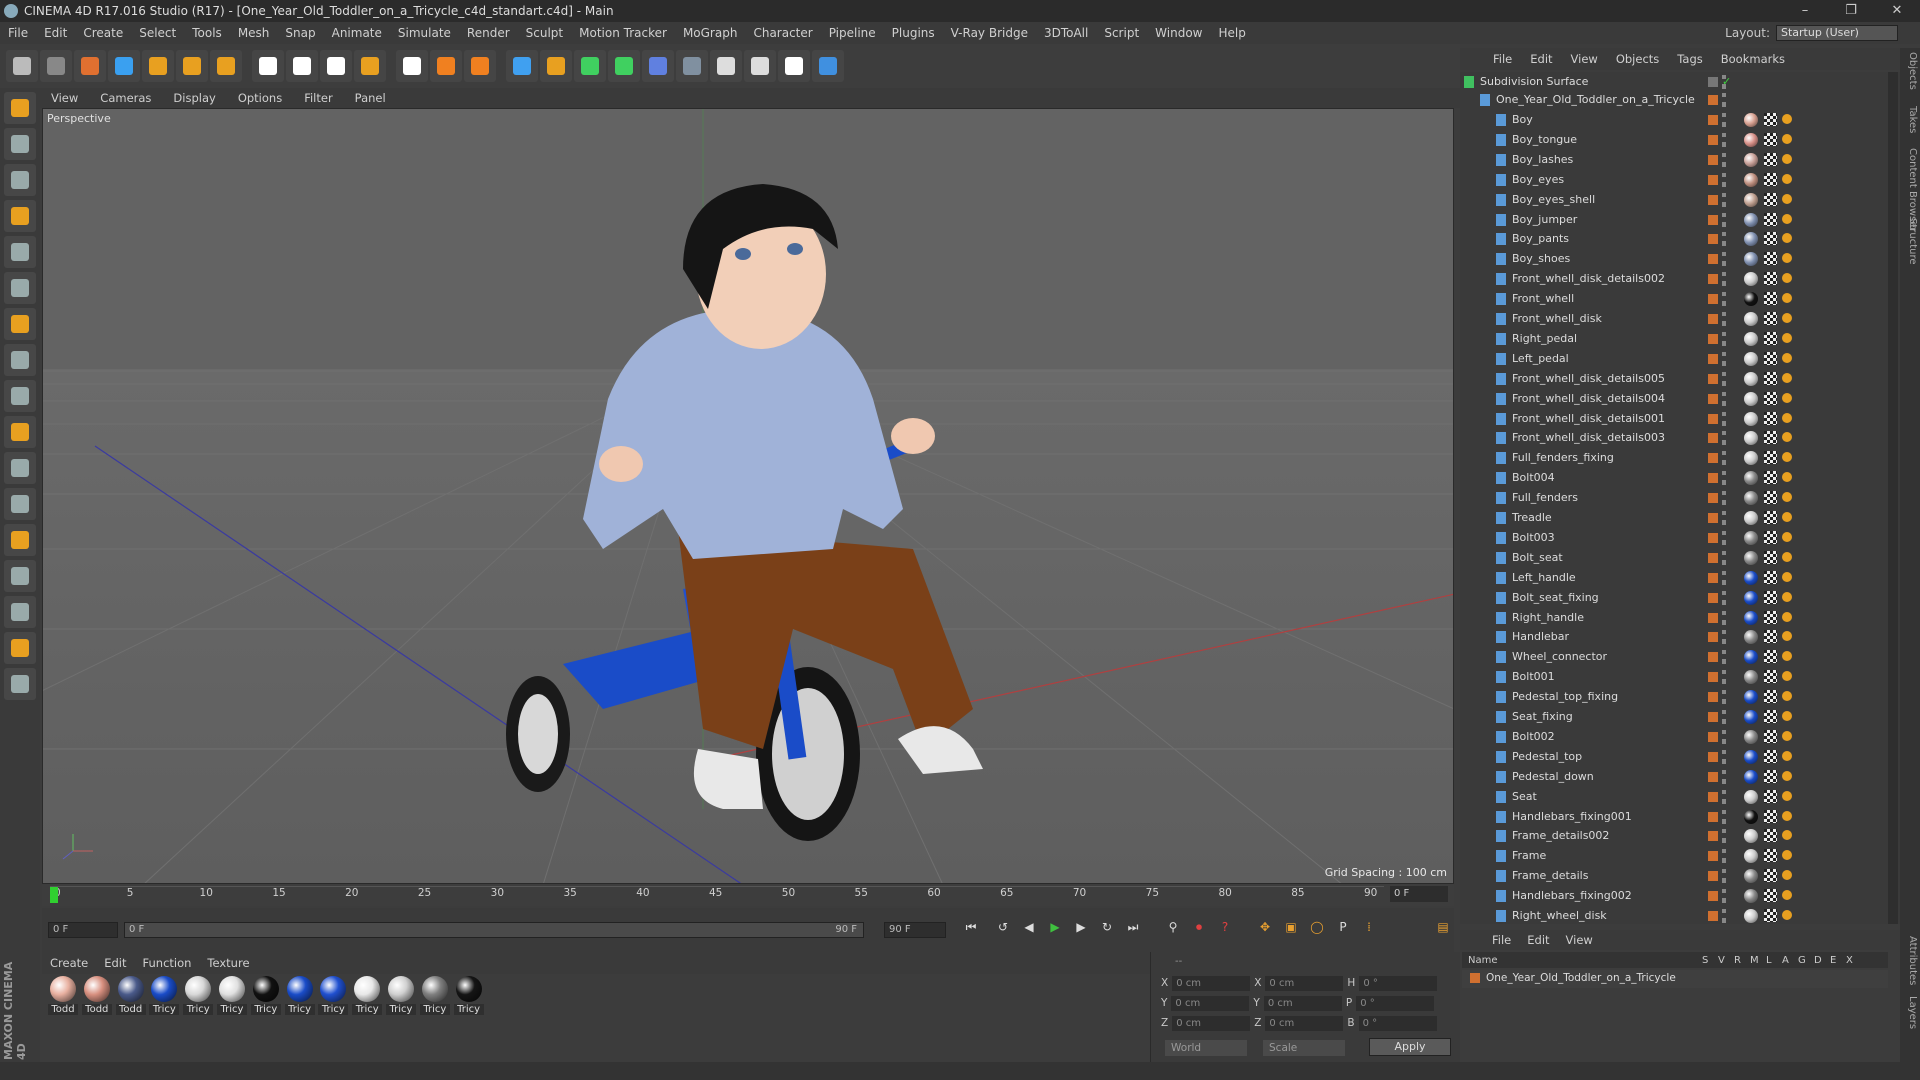  Describe the element at coordinates (760, 66) in the screenshot. I see `light-icon` at that location.